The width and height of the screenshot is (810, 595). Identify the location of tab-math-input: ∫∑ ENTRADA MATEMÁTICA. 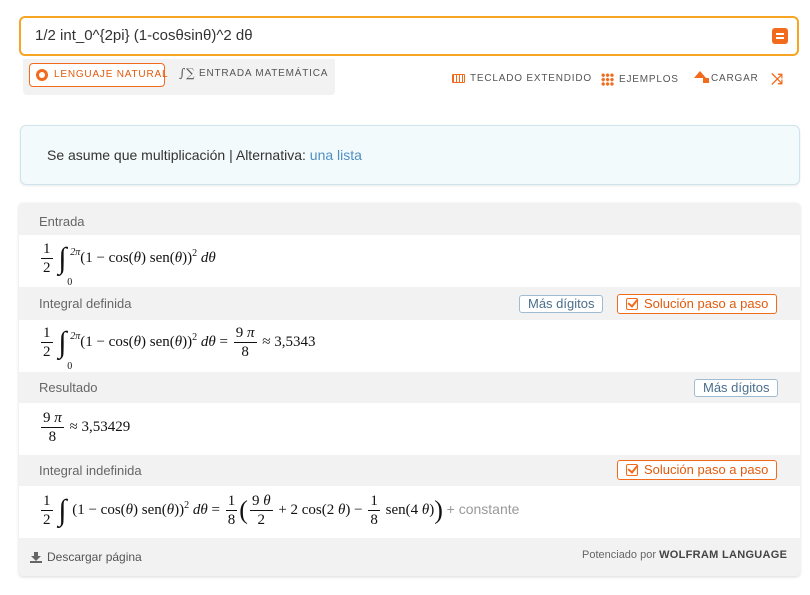
(252, 75).